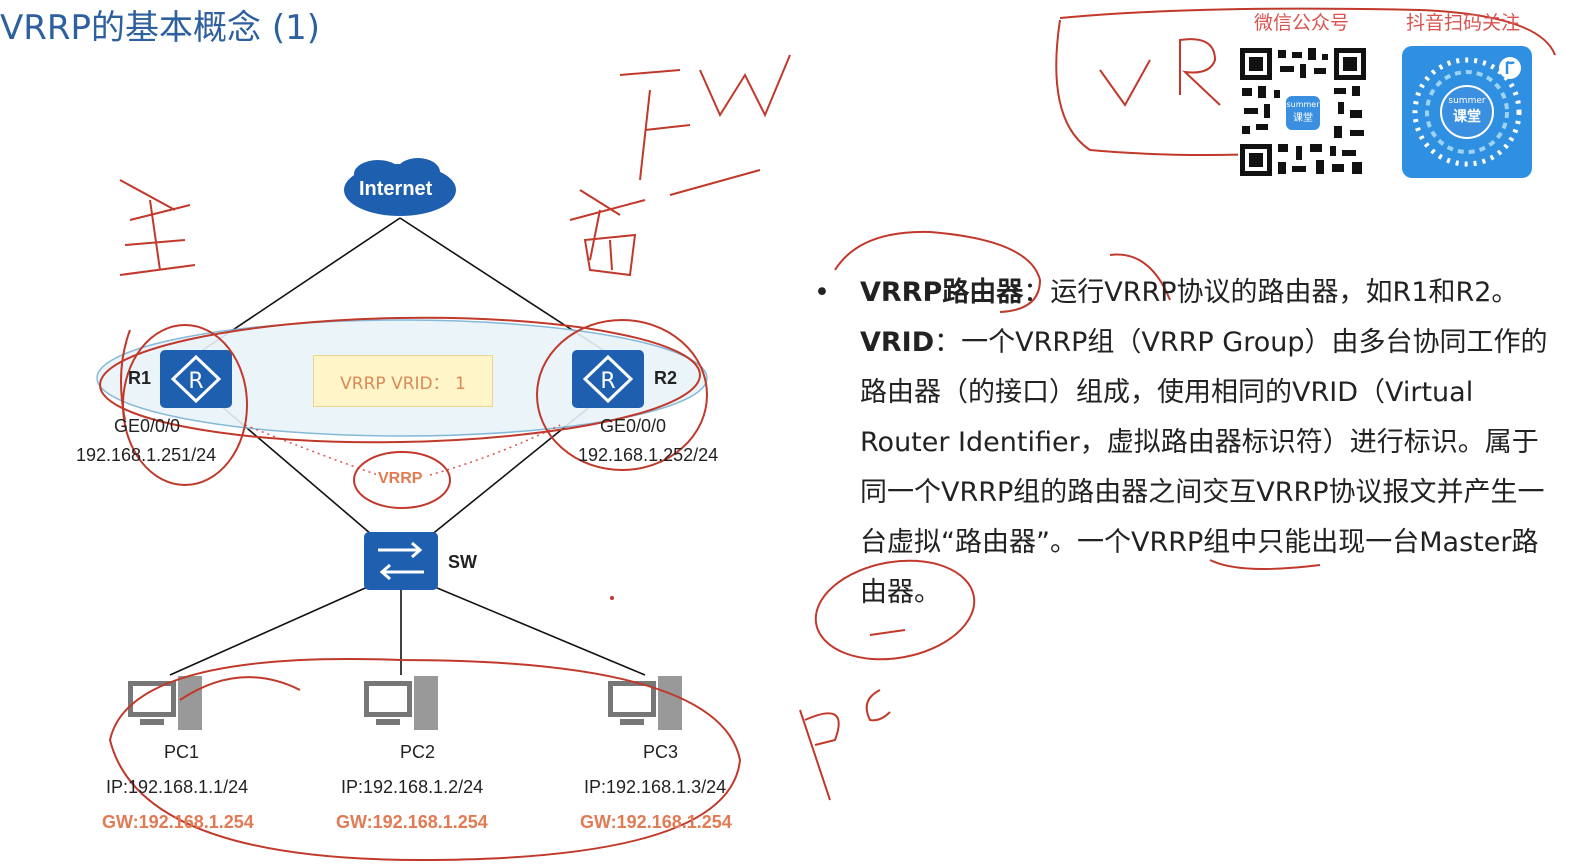  What do you see at coordinates (1303, 112) in the screenshot?
I see `wechat-qr-code-icon: summer 课堂` at bounding box center [1303, 112].